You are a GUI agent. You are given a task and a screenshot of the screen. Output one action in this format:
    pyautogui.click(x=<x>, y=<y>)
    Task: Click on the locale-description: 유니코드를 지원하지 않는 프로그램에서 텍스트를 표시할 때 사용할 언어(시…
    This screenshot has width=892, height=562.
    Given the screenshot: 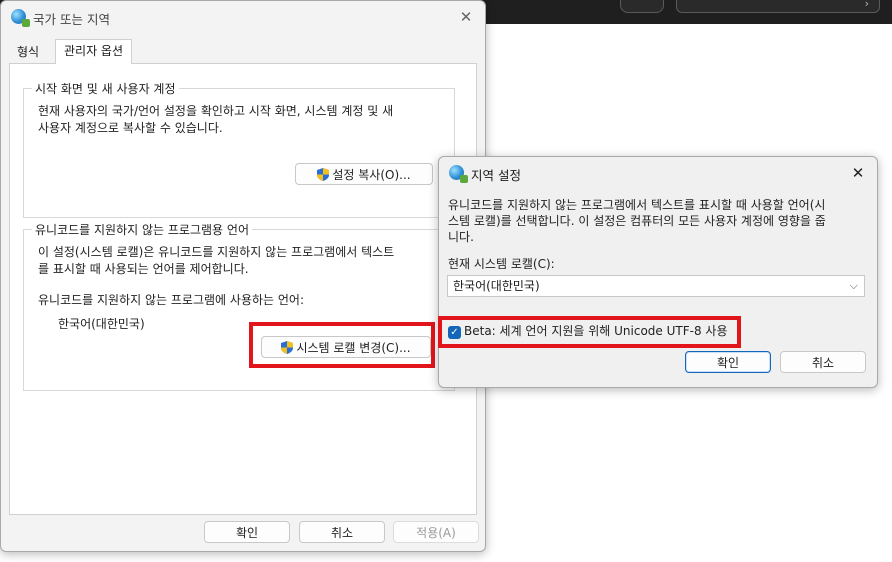 What is the action you would take?
    pyautogui.click(x=637, y=221)
    